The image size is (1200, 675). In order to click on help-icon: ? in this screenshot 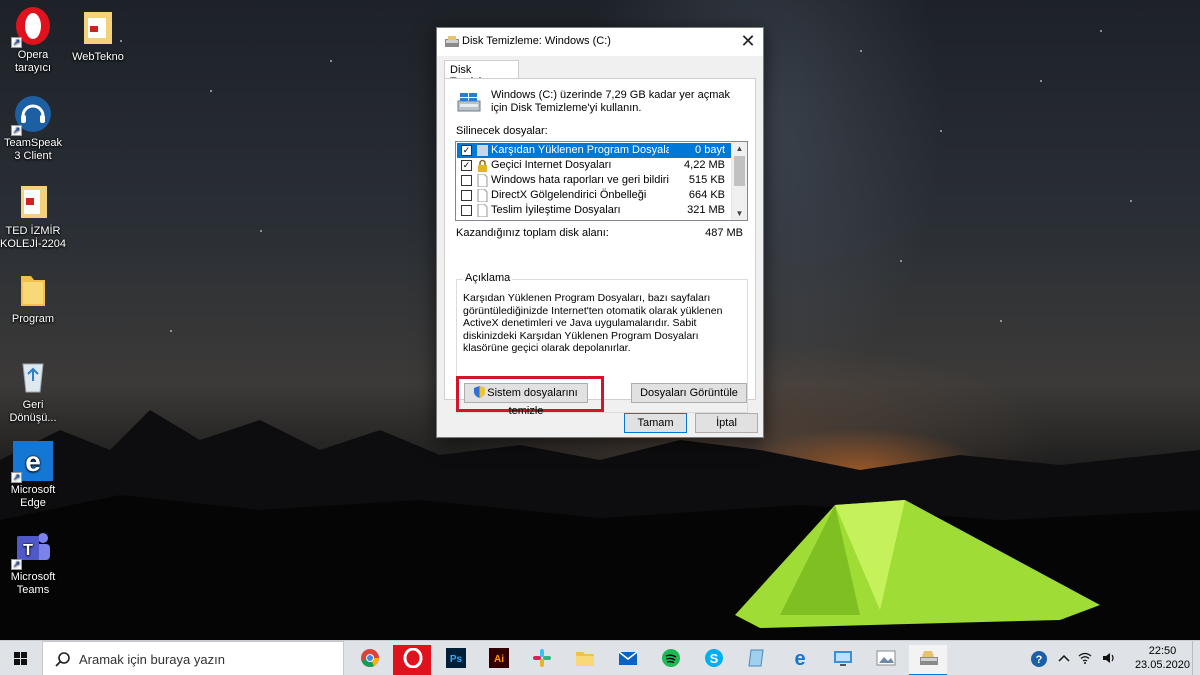, I will do `click(1039, 659)`.